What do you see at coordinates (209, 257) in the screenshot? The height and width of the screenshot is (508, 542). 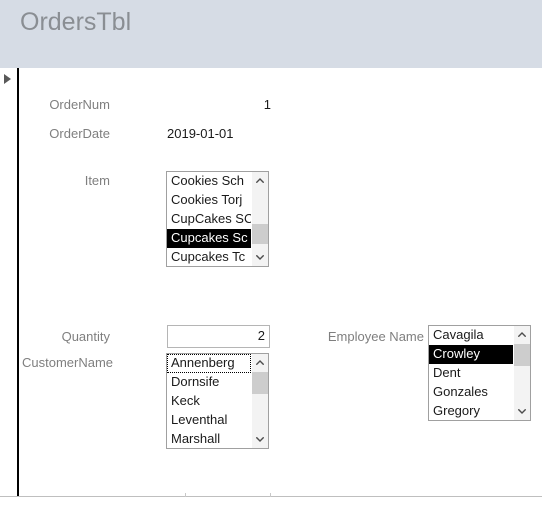 I see `list-item: Cupcakes Tc` at bounding box center [209, 257].